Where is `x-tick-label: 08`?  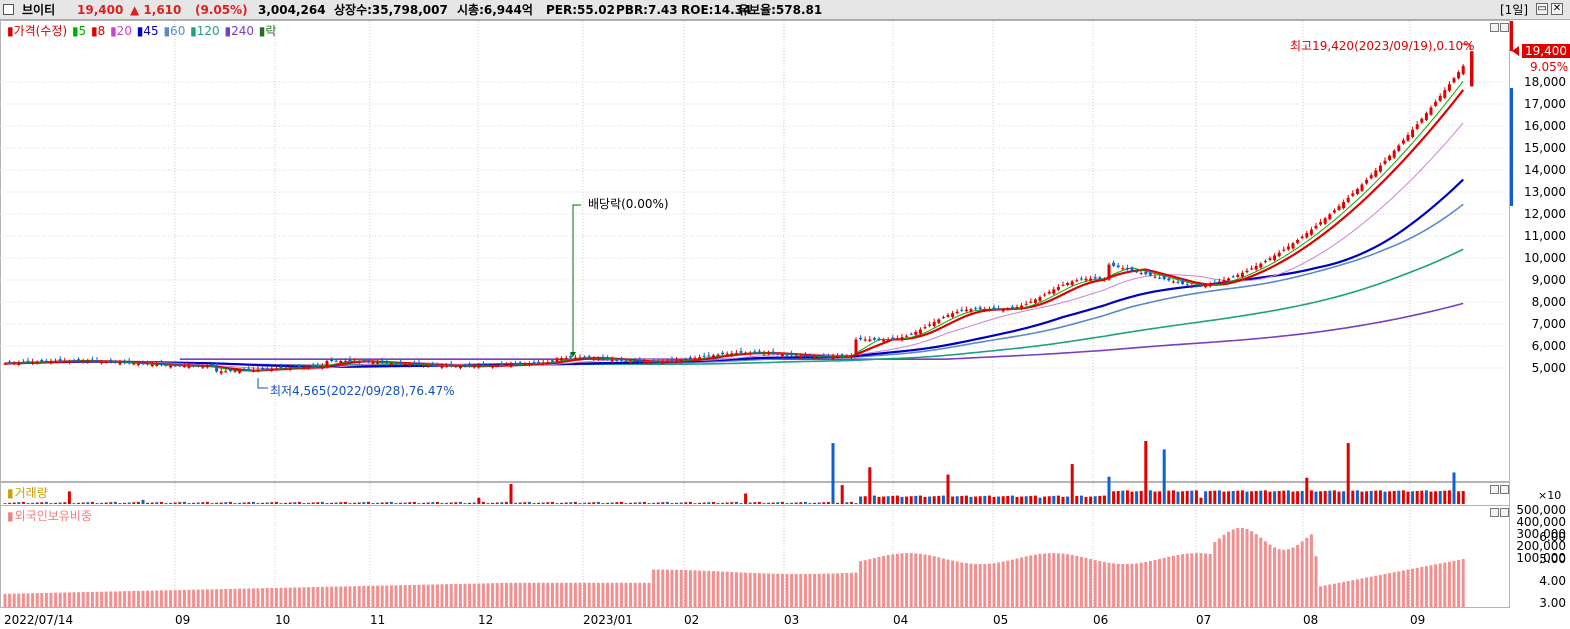 x-tick-label: 08 is located at coordinates (1311, 620).